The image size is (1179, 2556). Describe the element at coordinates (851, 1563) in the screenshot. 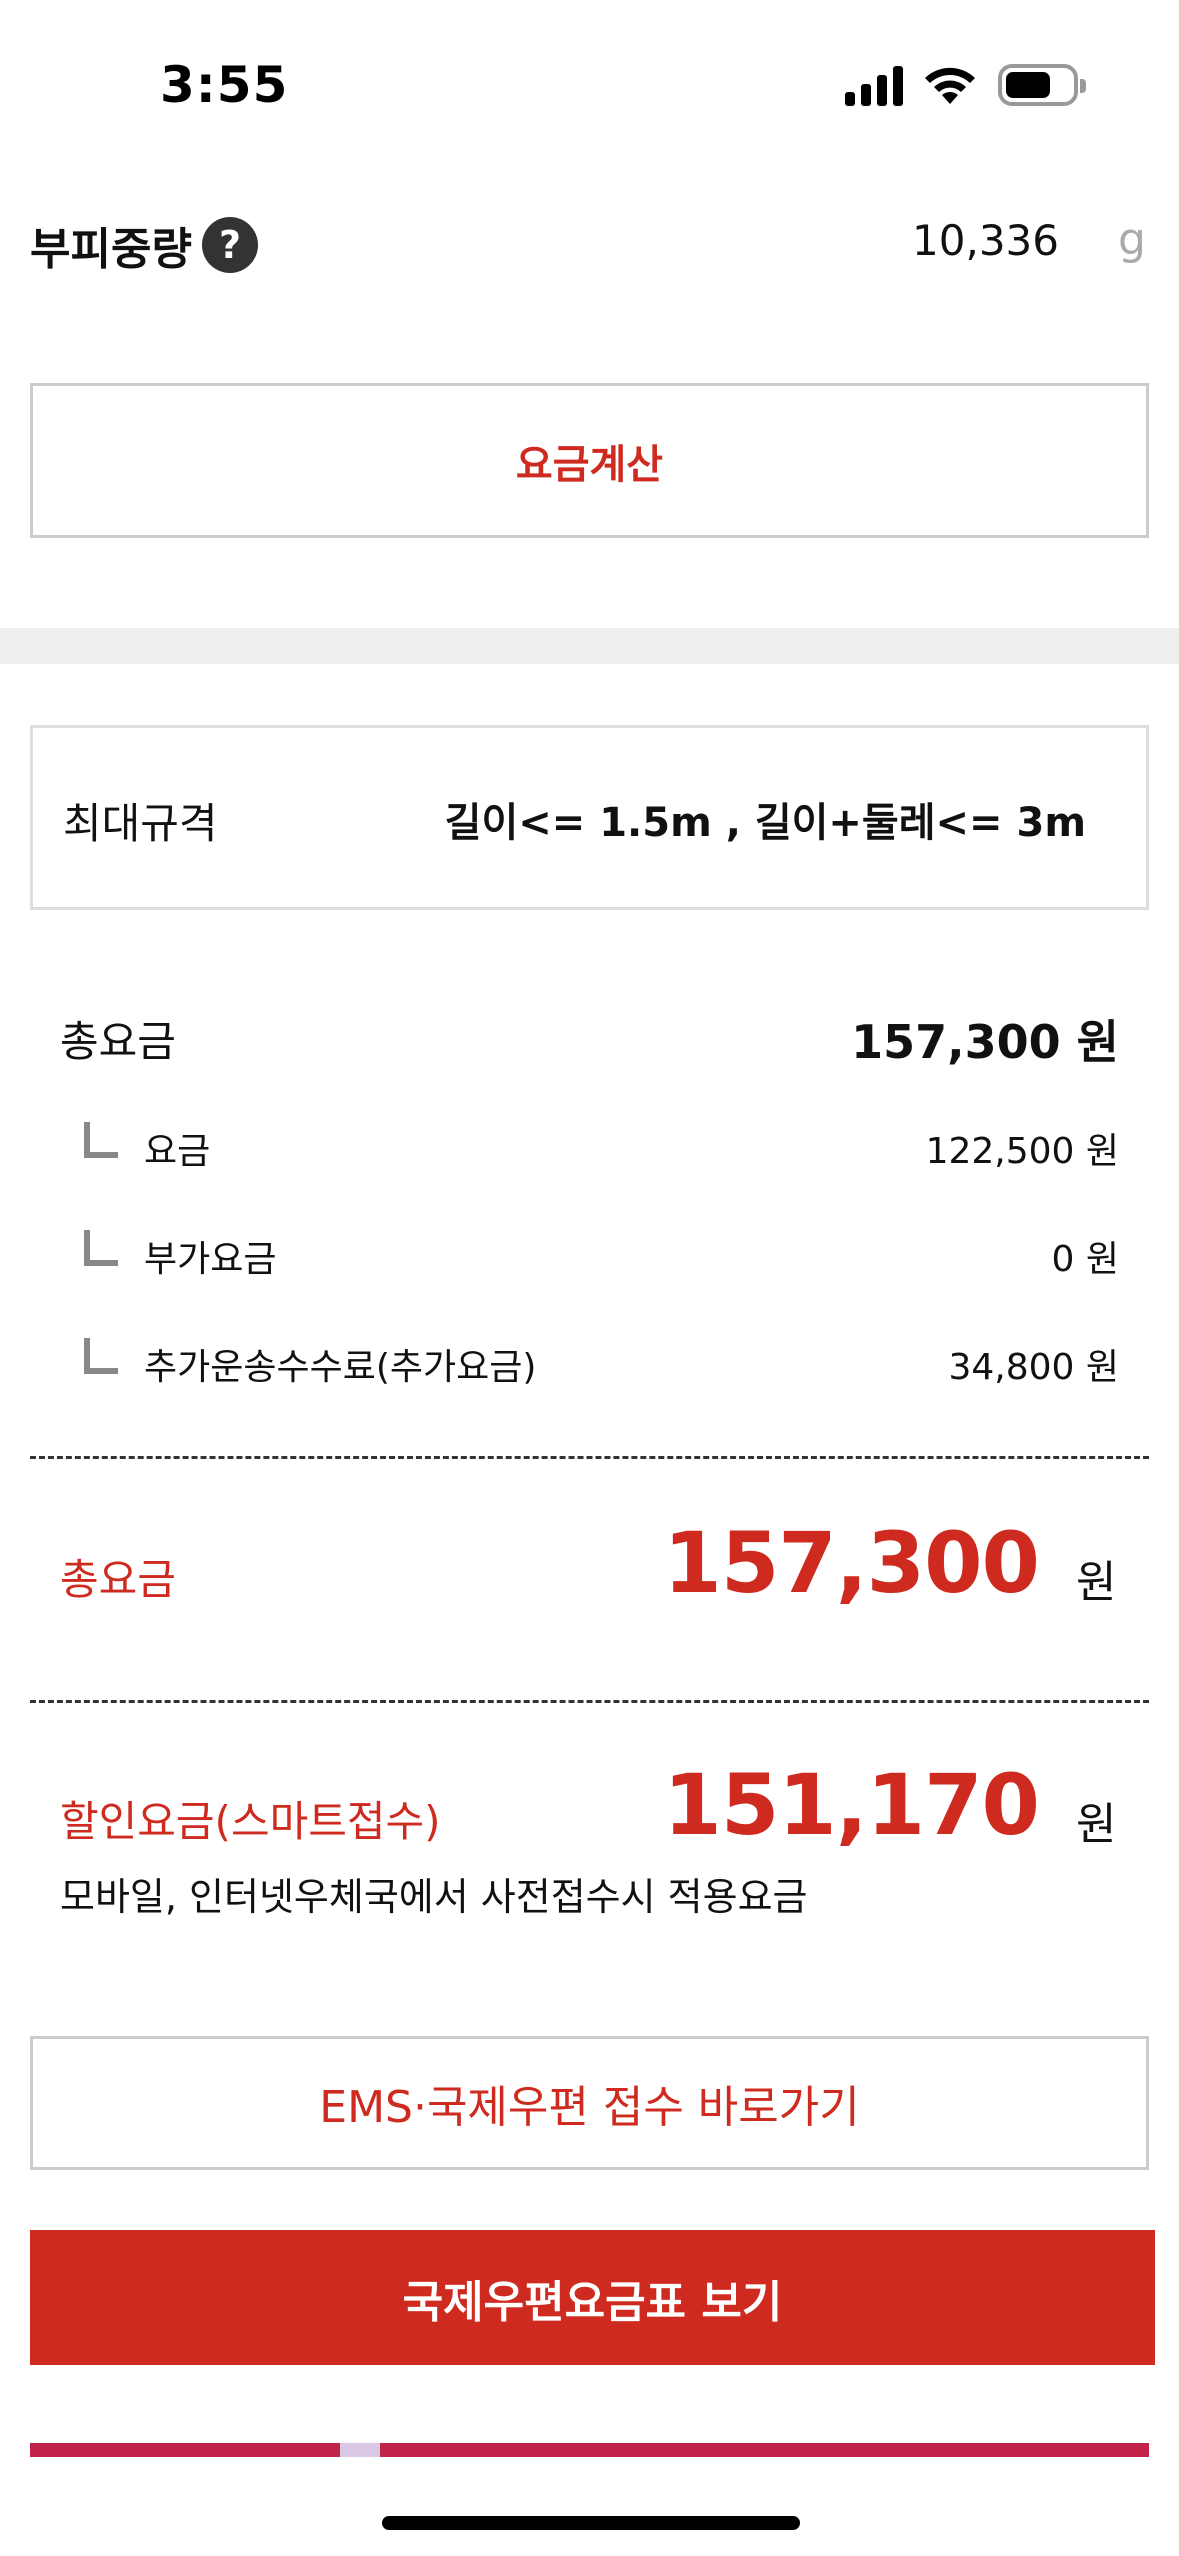

I see `total-amount: 157,300` at that location.